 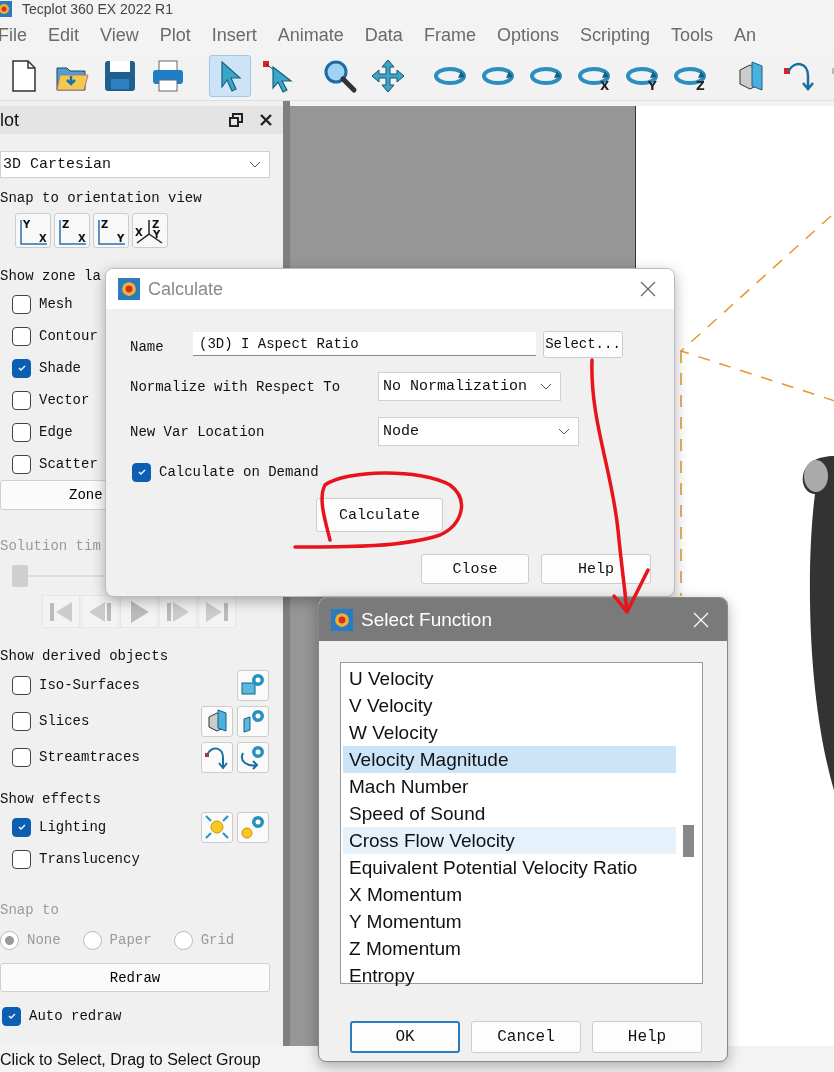 I want to click on name-field: (3D) I Aspect Ratio, so click(x=364, y=344).